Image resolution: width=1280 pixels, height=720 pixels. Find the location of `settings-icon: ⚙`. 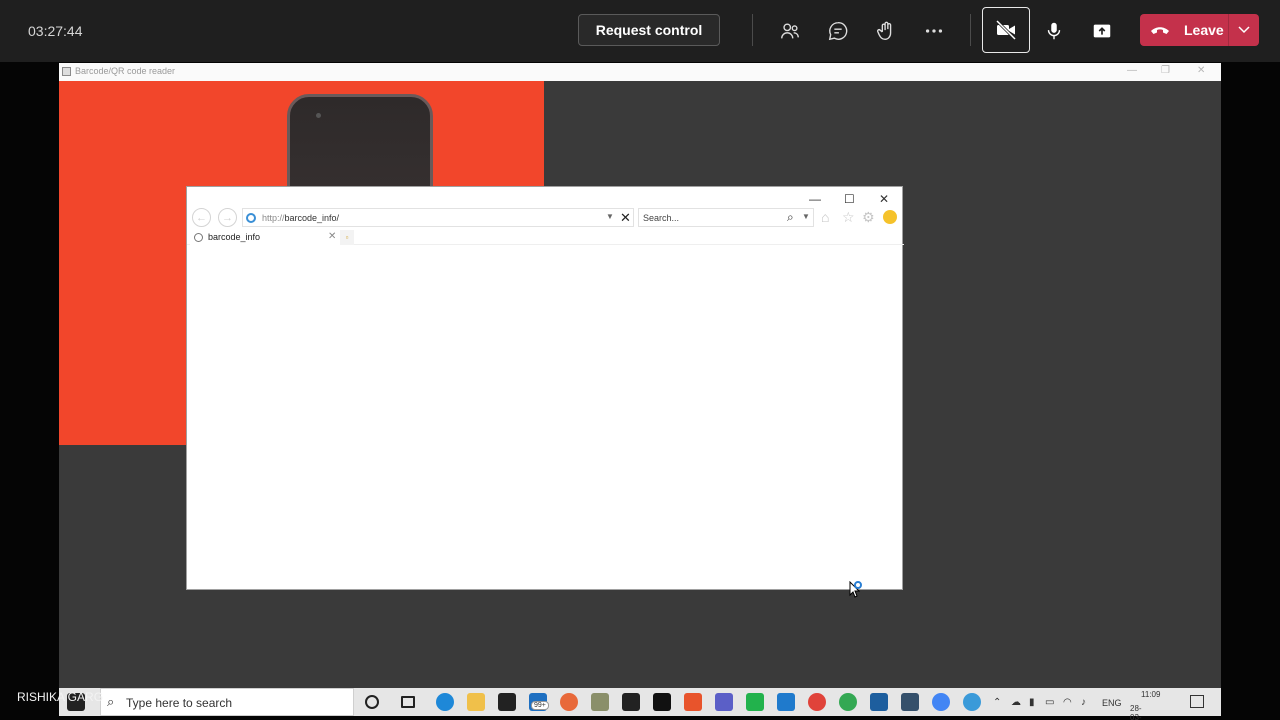

settings-icon: ⚙ is located at coordinates (868, 217).